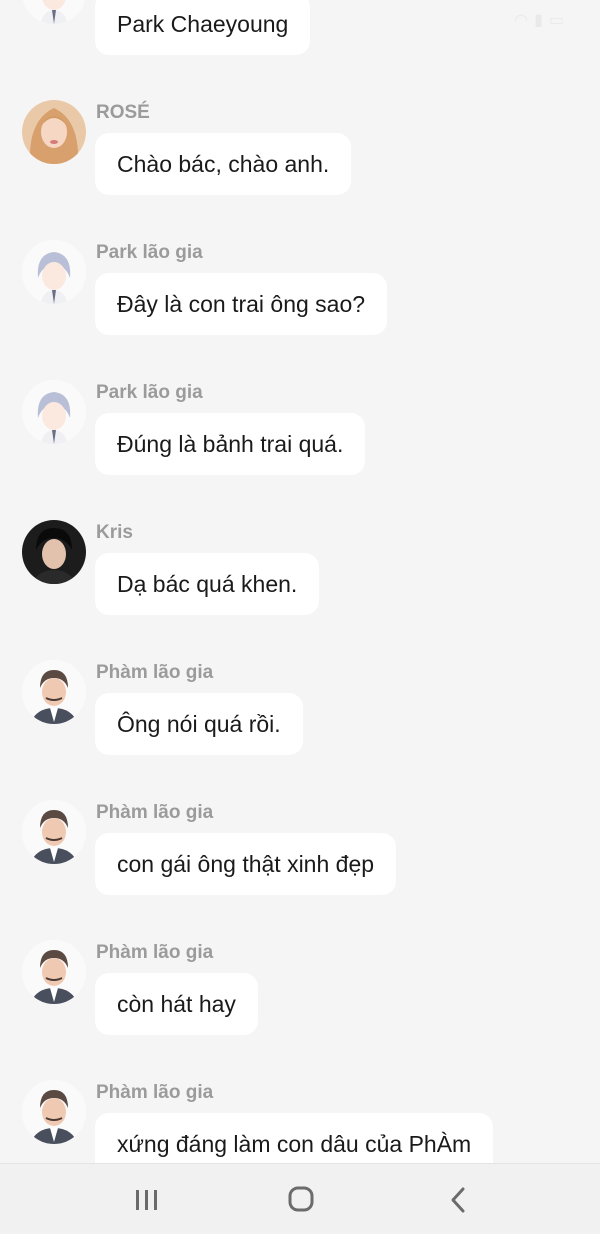 Image resolution: width=600 pixels, height=1234 pixels. What do you see at coordinates (524, 20) in the screenshot?
I see `wifi-icon: ◠` at bounding box center [524, 20].